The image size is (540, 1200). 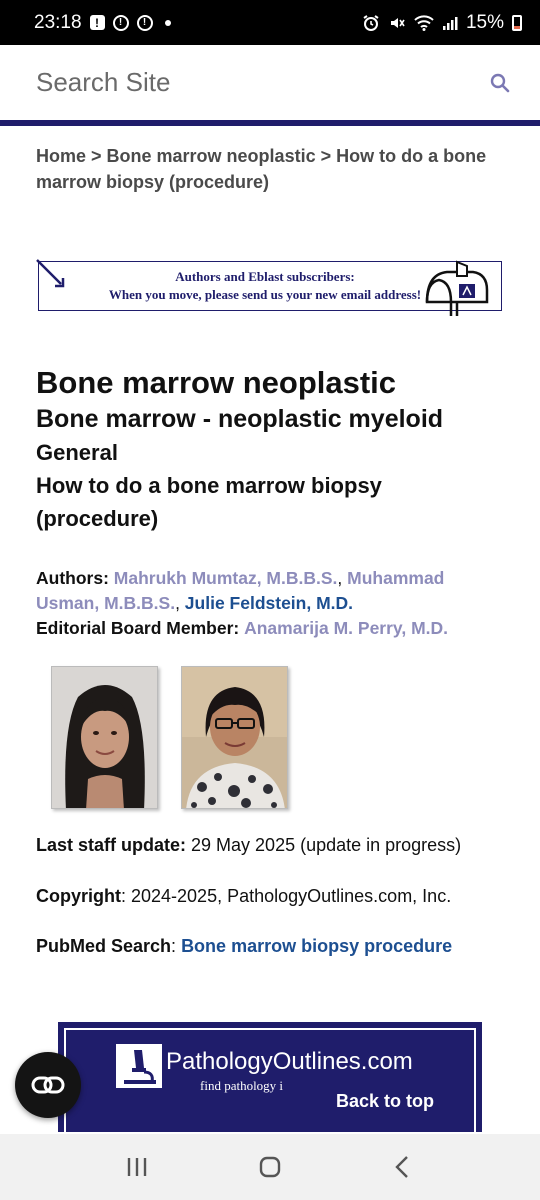 I want to click on alarm-icon, so click(x=371, y=23).